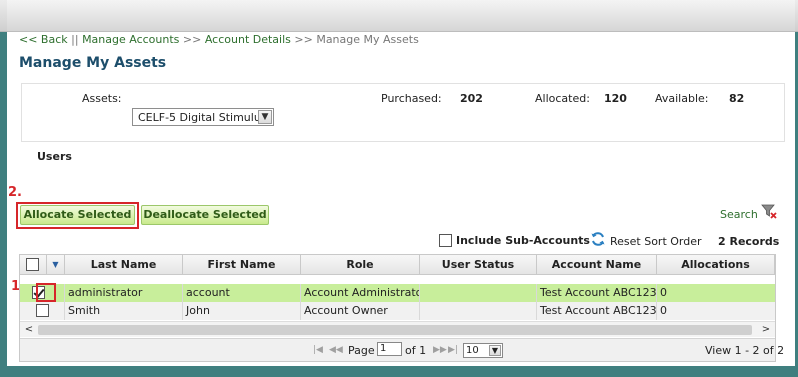  I want to click on deallocate-selected-button: Deallocate Selected, so click(205, 215).